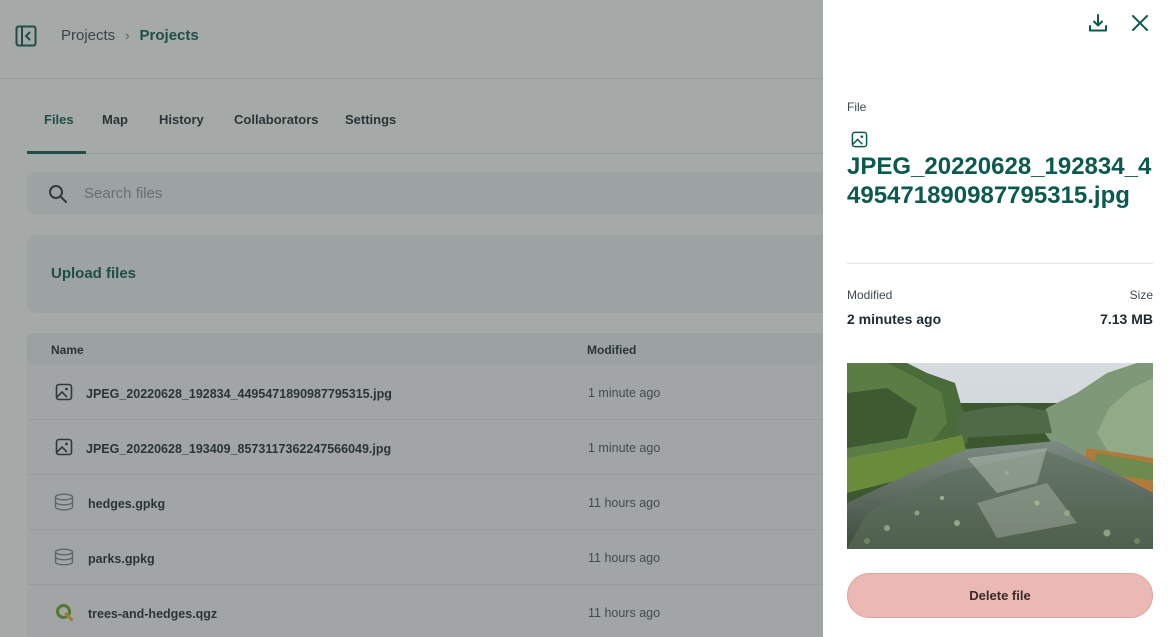 This screenshot has height=637, width=1173. What do you see at coordinates (1000, 595) in the screenshot?
I see `delete-file-button: Delete file` at bounding box center [1000, 595].